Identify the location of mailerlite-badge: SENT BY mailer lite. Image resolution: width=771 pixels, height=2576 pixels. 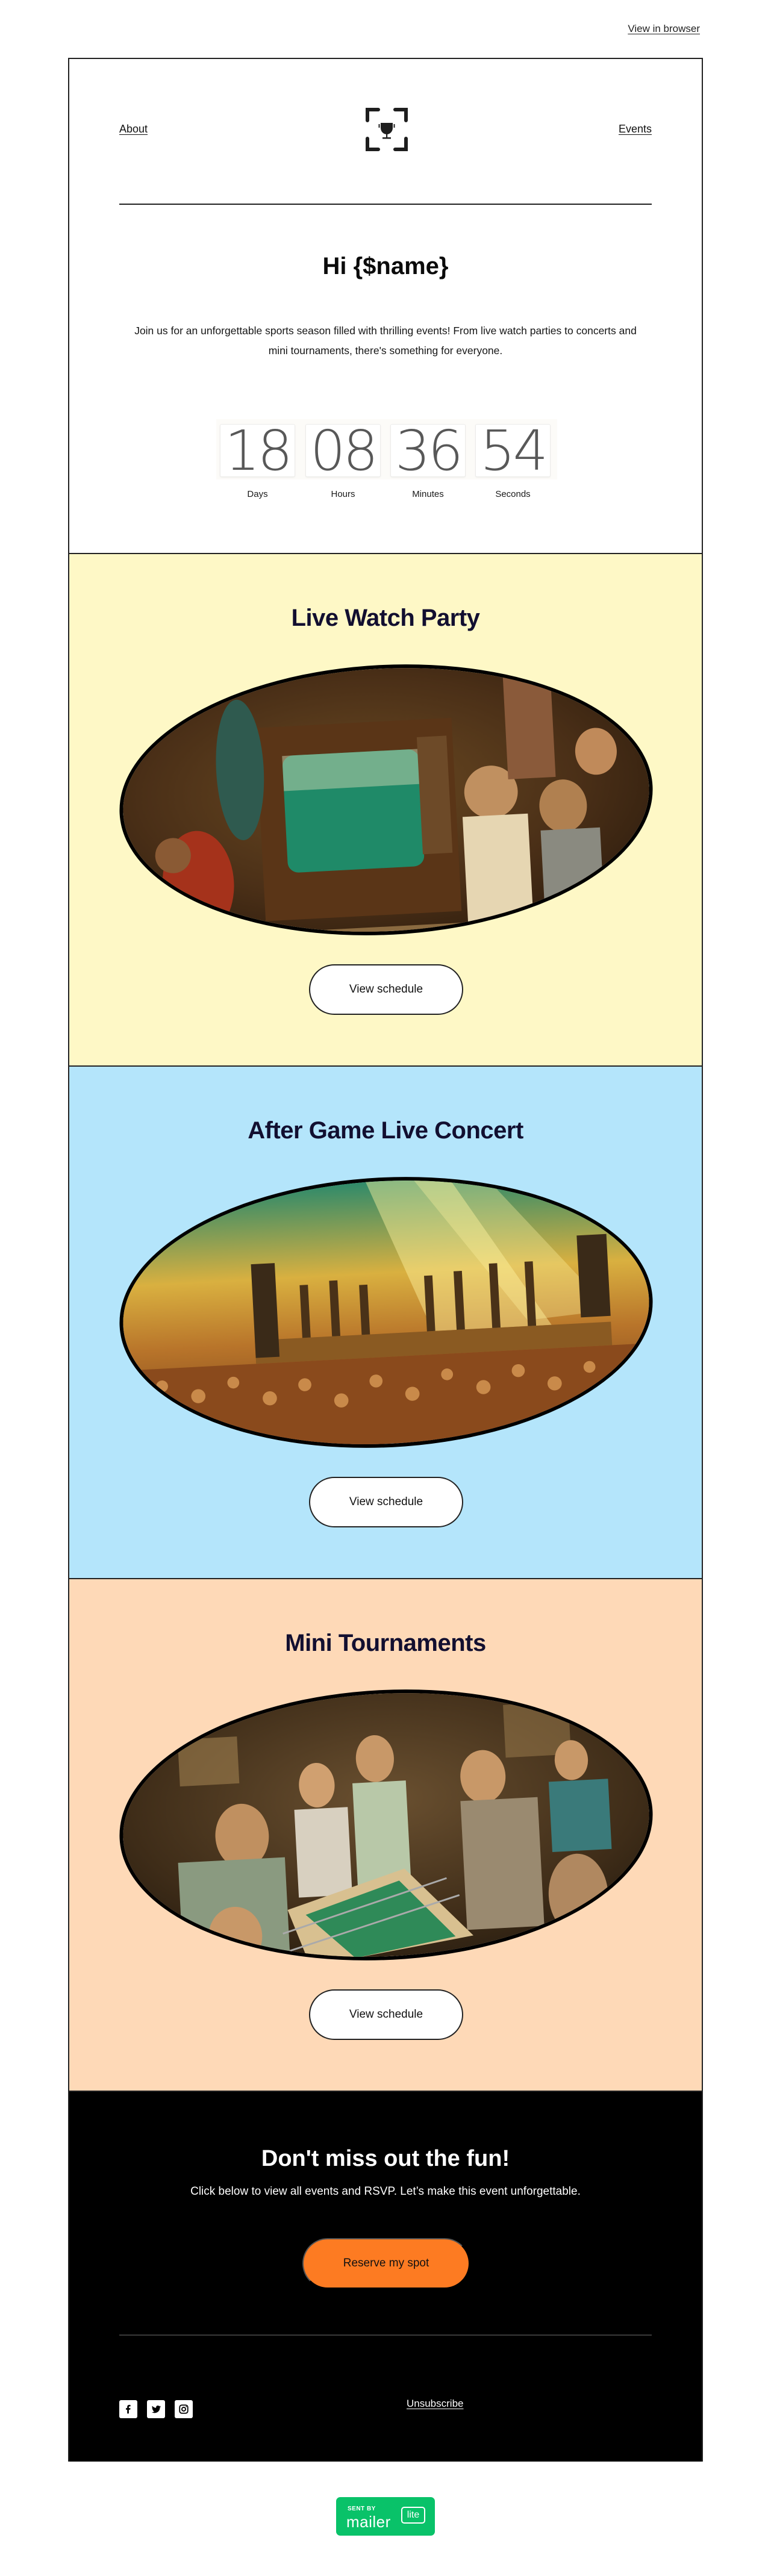
(385, 2516).